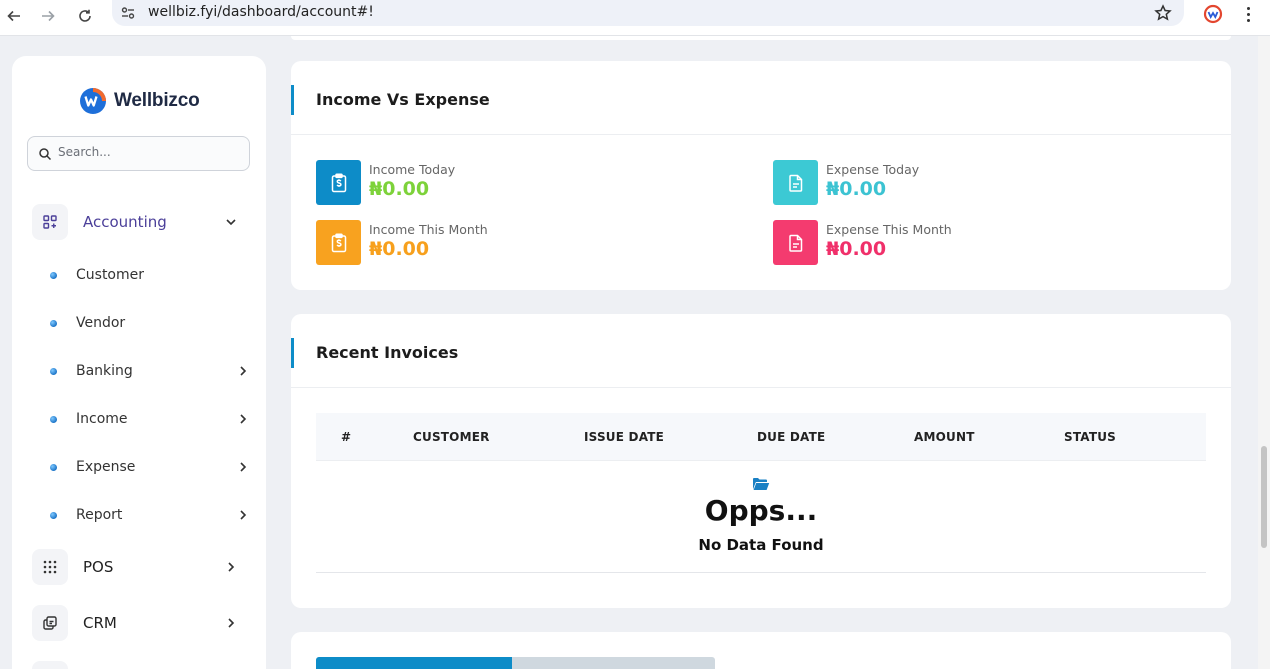  I want to click on site-settings-icon, so click(128, 13).